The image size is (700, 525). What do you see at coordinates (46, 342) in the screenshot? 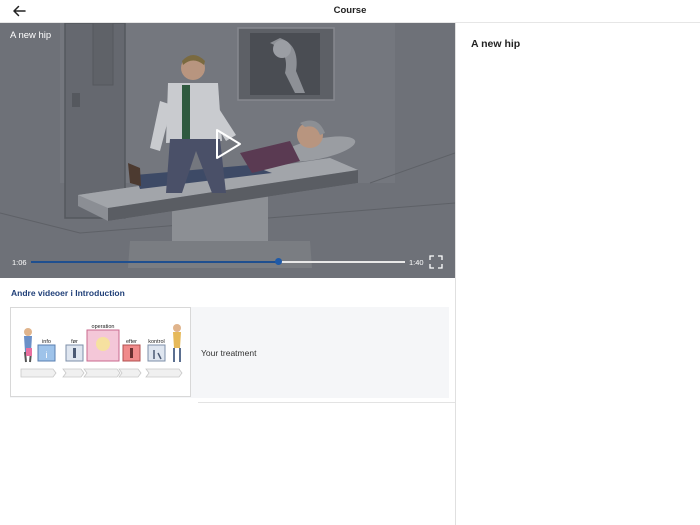
I see `step-label: info` at bounding box center [46, 342].